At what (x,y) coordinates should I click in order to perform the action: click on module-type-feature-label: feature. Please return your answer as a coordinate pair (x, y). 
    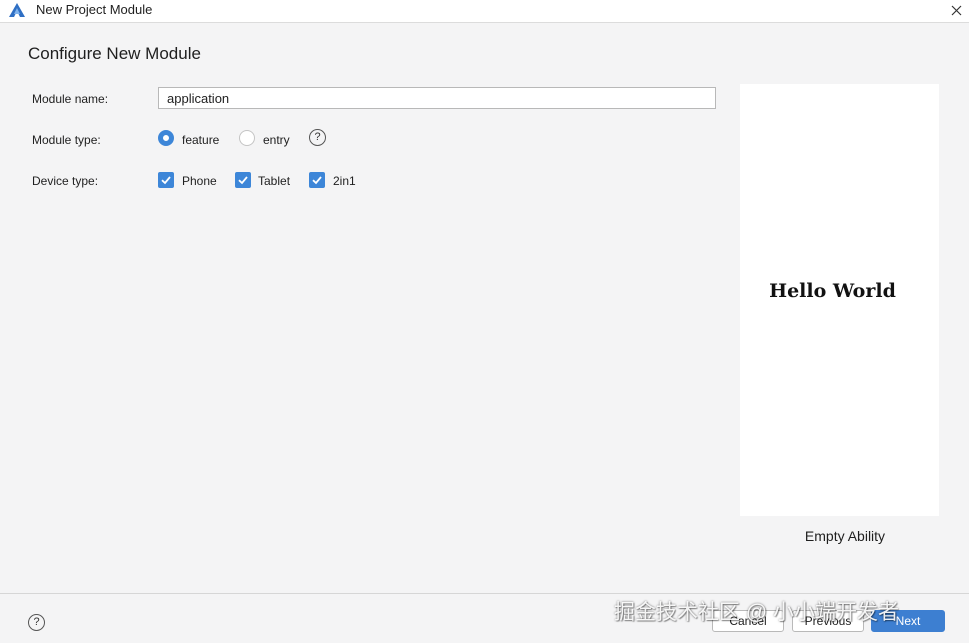
    Looking at the image, I should click on (200, 140).